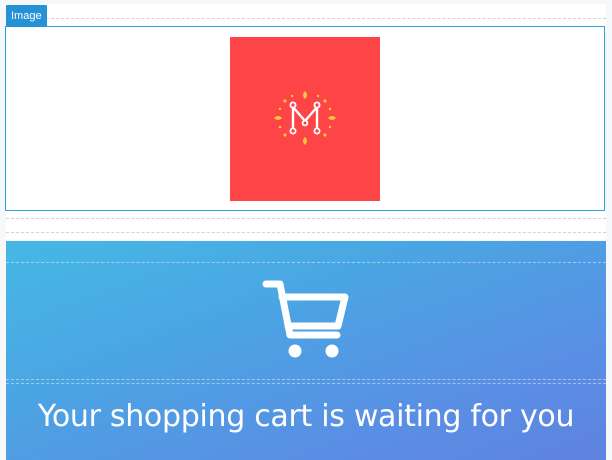  Describe the element at coordinates (306, 417) in the screenshot. I see `hero-title: Your shopping cart is waiting for you` at that location.